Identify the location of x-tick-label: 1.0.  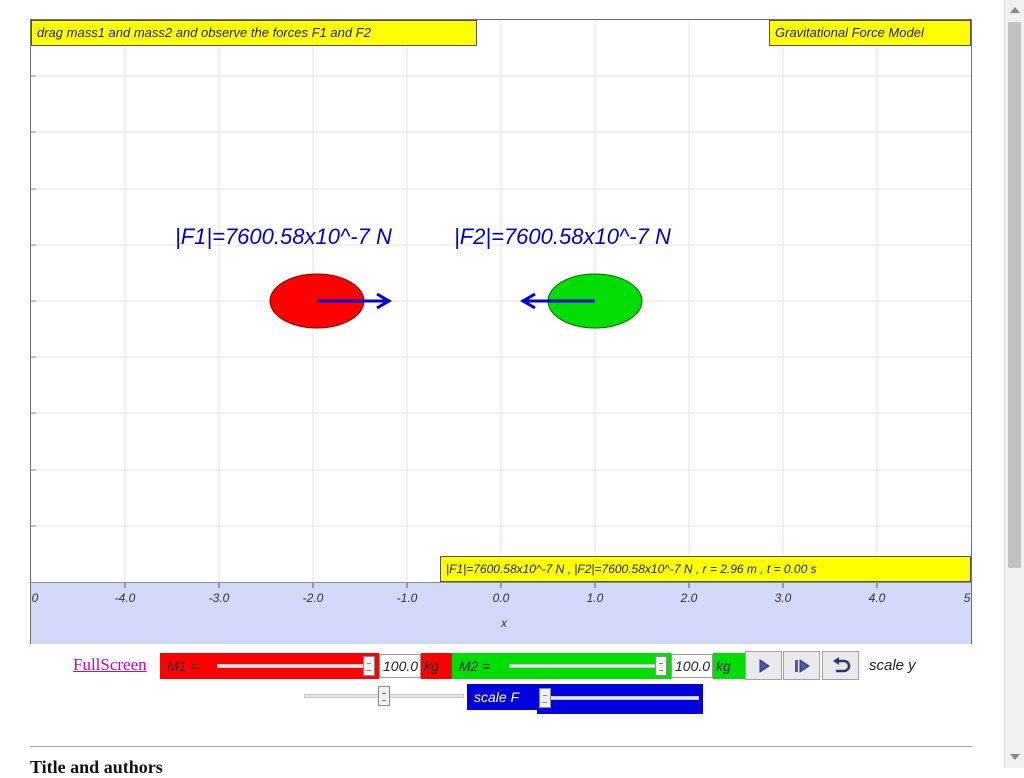
(595, 598).